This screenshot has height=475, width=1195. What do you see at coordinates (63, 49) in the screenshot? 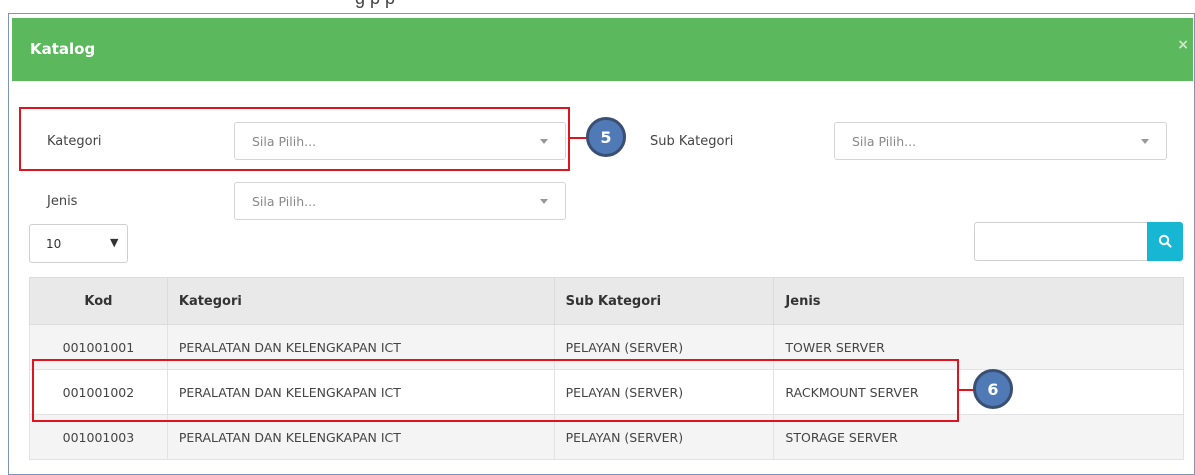
I see `modal-title: Katalog` at bounding box center [63, 49].